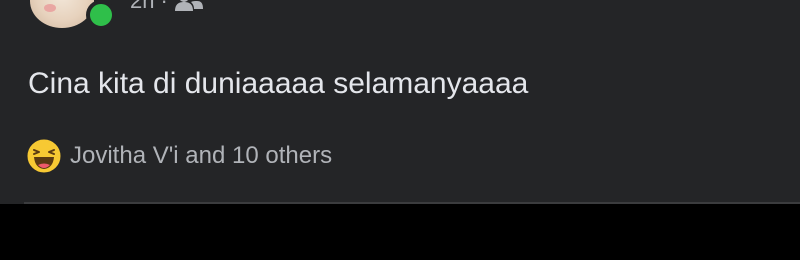 The image size is (800, 260). What do you see at coordinates (189, 6) in the screenshot?
I see `friends-icon` at bounding box center [189, 6].